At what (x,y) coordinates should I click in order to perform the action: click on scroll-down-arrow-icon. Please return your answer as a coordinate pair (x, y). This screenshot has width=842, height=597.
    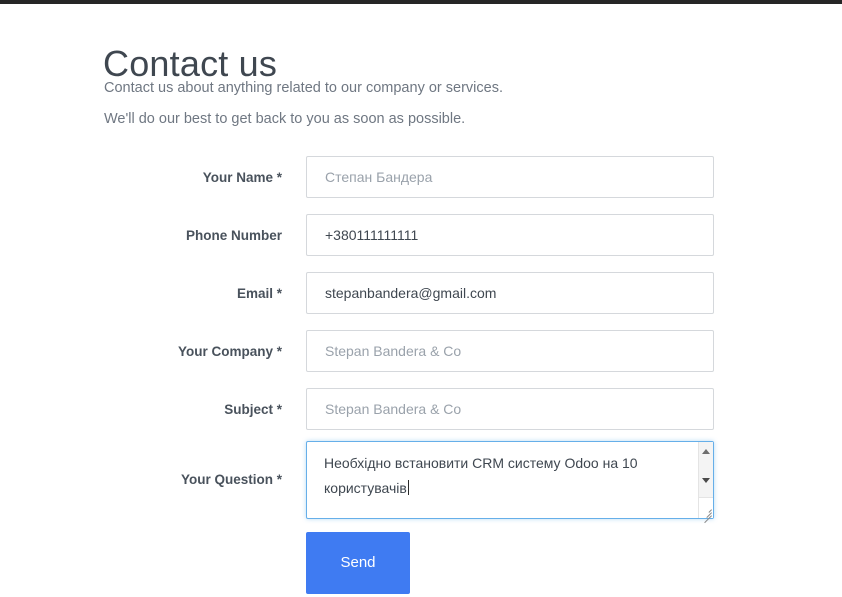
    Looking at the image, I should click on (706, 481).